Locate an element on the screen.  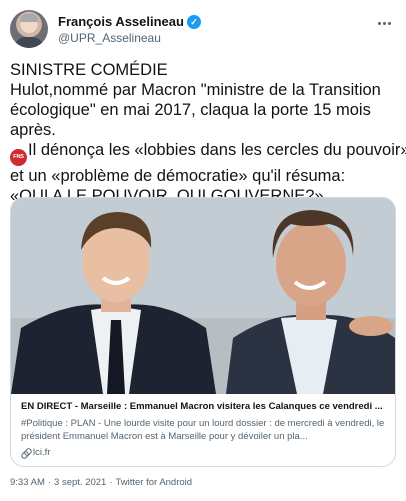
avatar-hair is located at coordinates (29, 18).